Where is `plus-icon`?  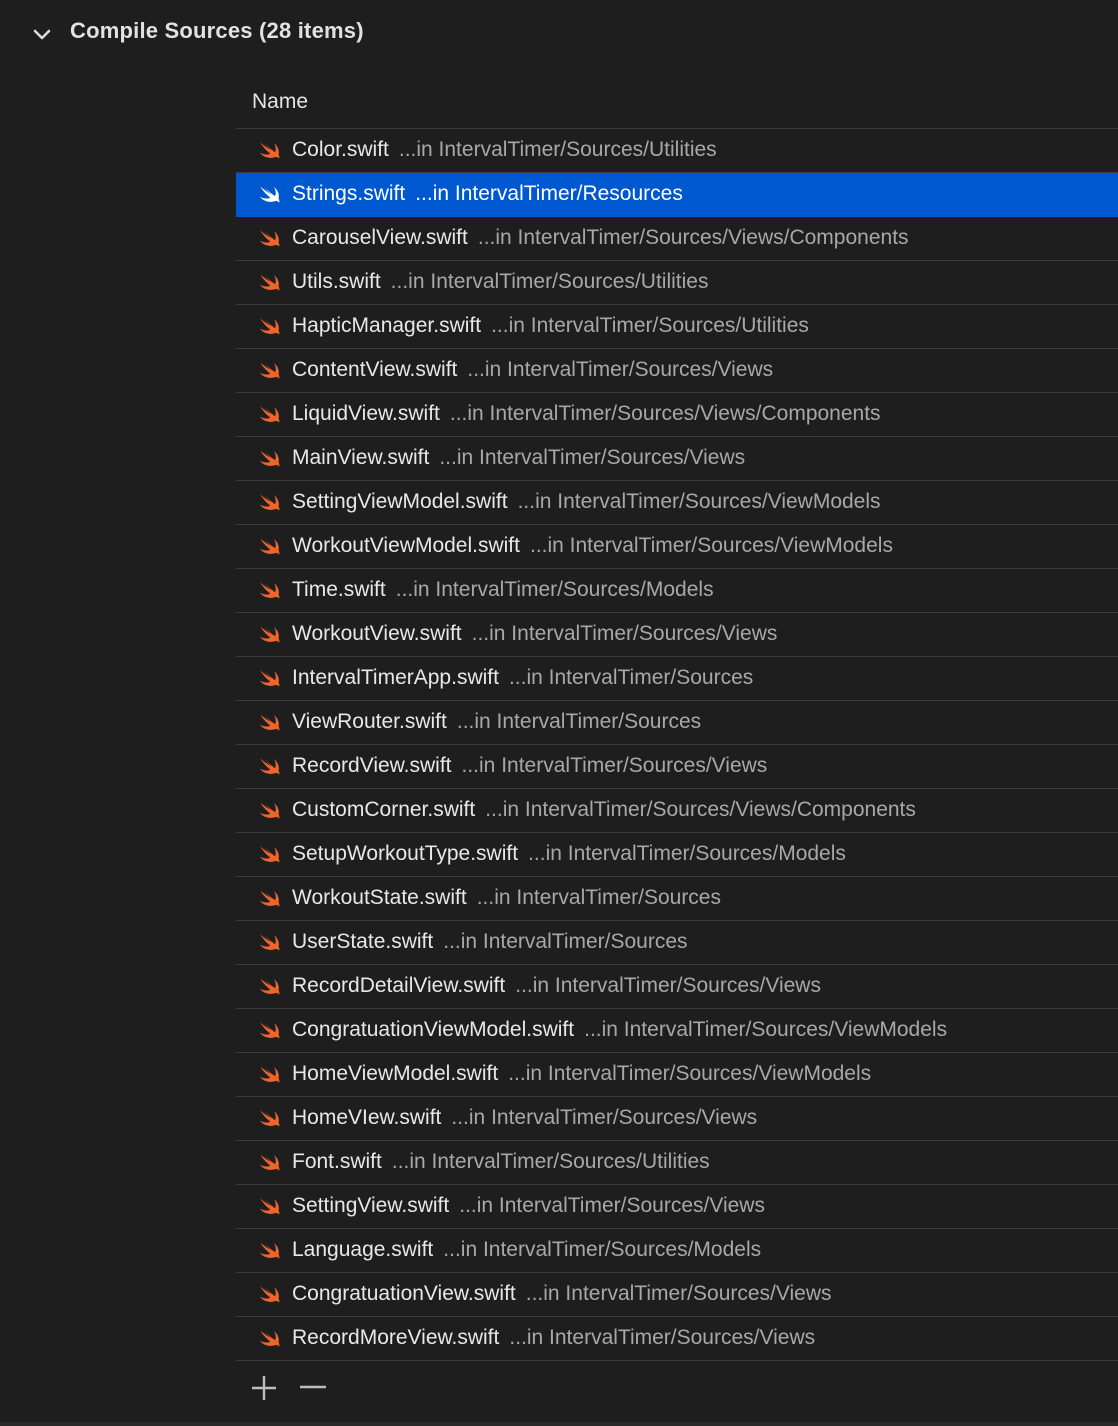 plus-icon is located at coordinates (264, 1388).